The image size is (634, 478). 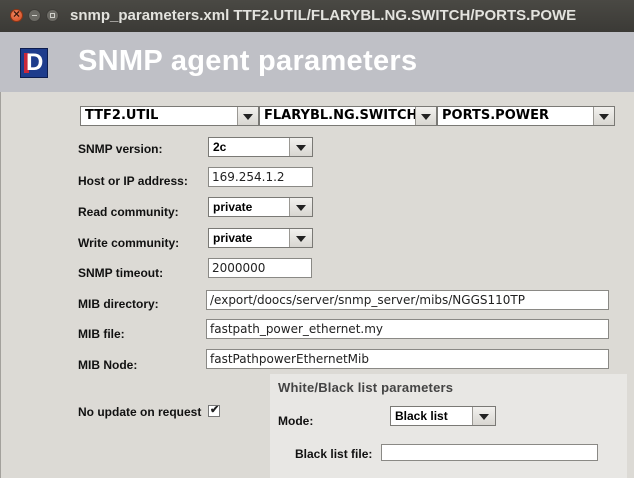 What do you see at coordinates (16, 14) in the screenshot?
I see `window-close-button` at bounding box center [16, 14].